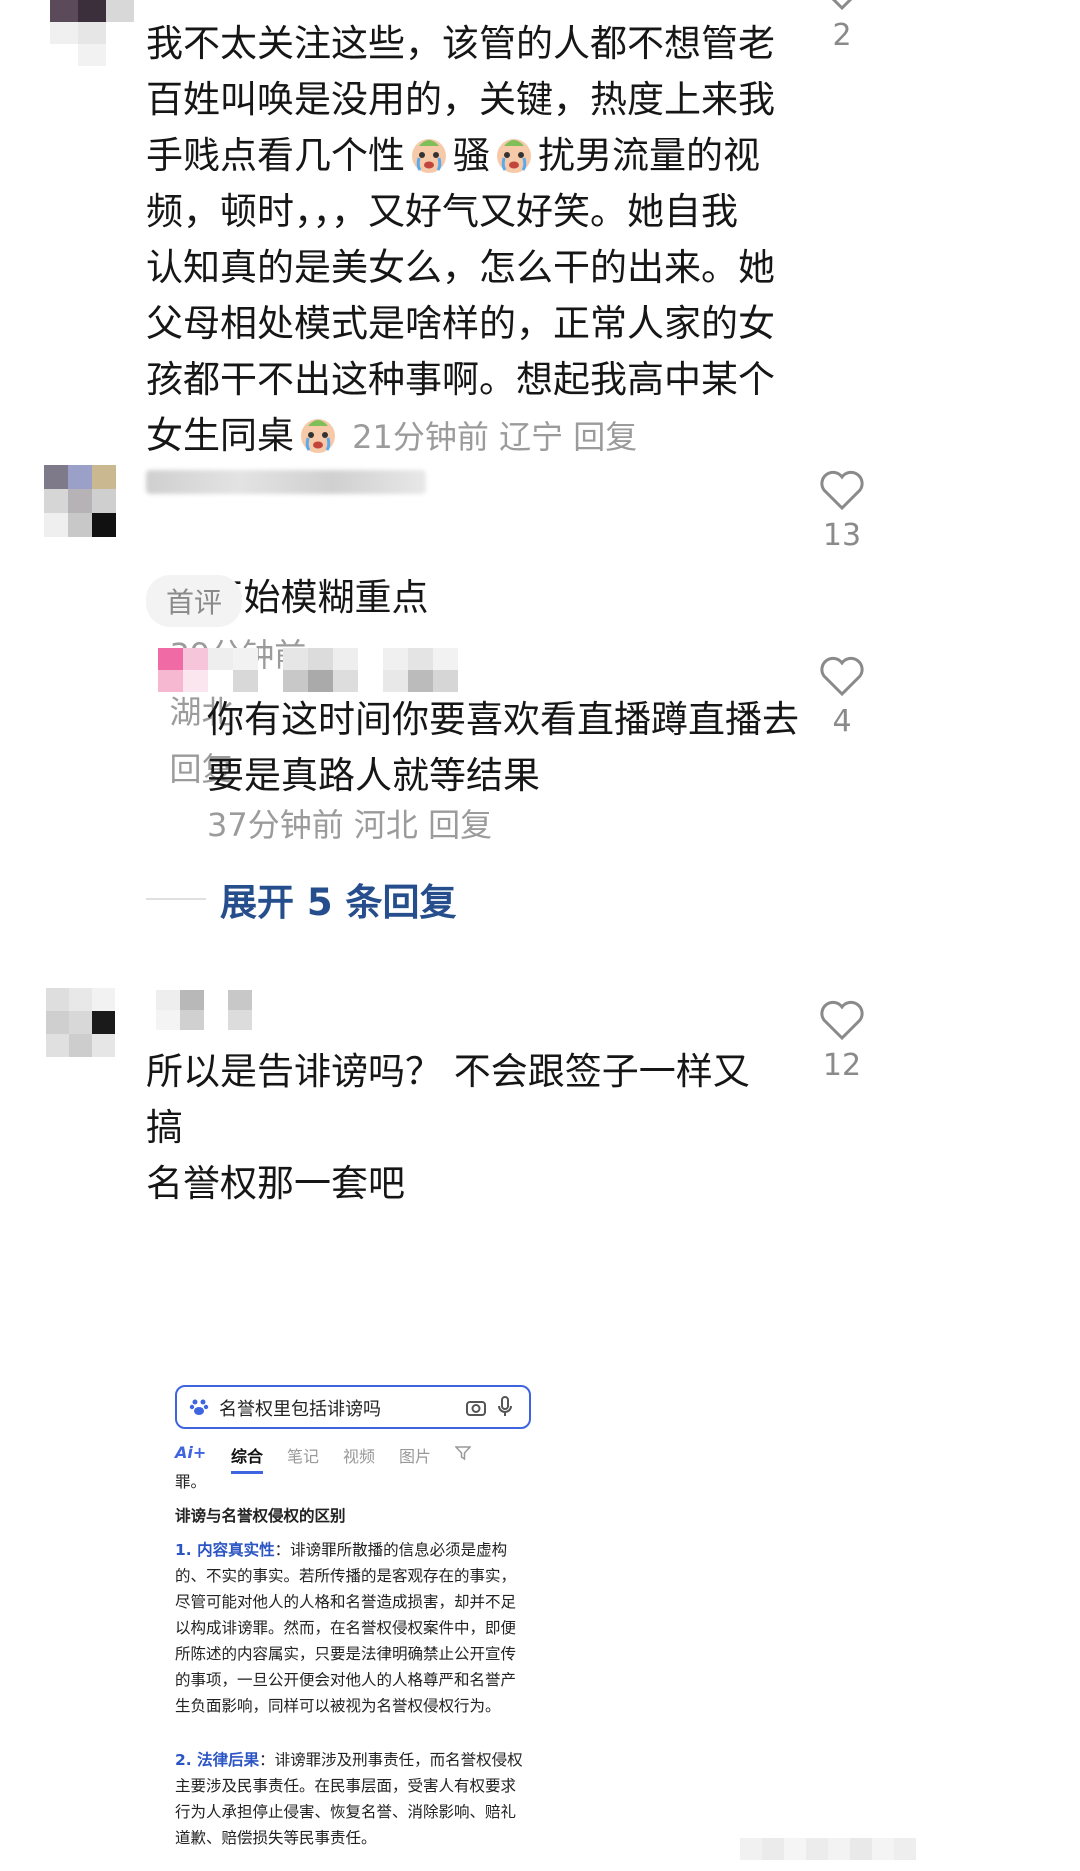 The image size is (1080, 1871). What do you see at coordinates (476, 1408) in the screenshot?
I see `camera-icon` at bounding box center [476, 1408].